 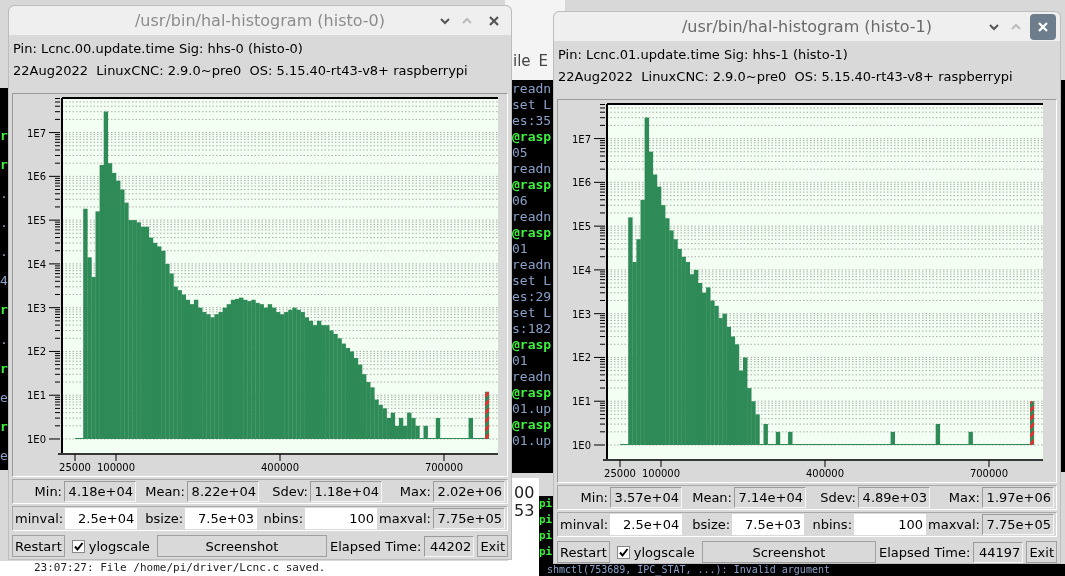 I want to click on stat-value: 4.18e+04, so click(x=100, y=491).